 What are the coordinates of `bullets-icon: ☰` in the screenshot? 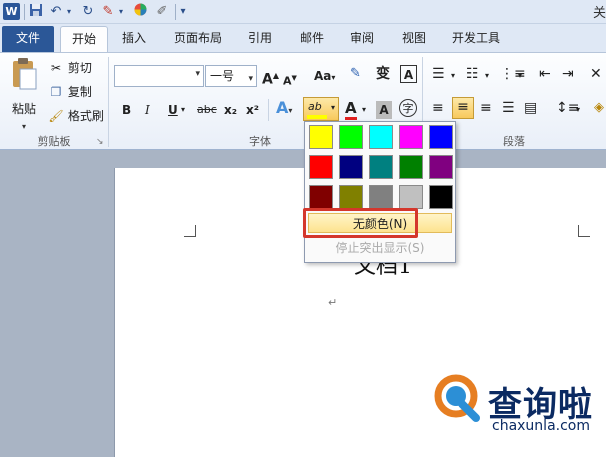 It's located at (438, 74).